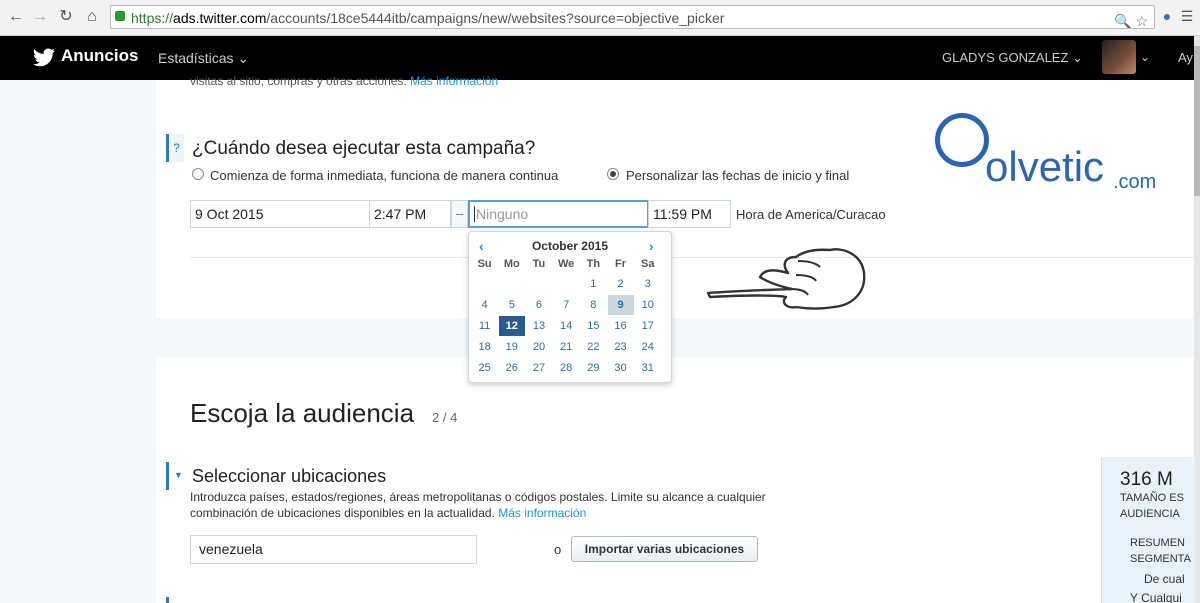 The image size is (1200, 603). What do you see at coordinates (1167, 16) in the screenshot?
I see `extension-icon: ●` at bounding box center [1167, 16].